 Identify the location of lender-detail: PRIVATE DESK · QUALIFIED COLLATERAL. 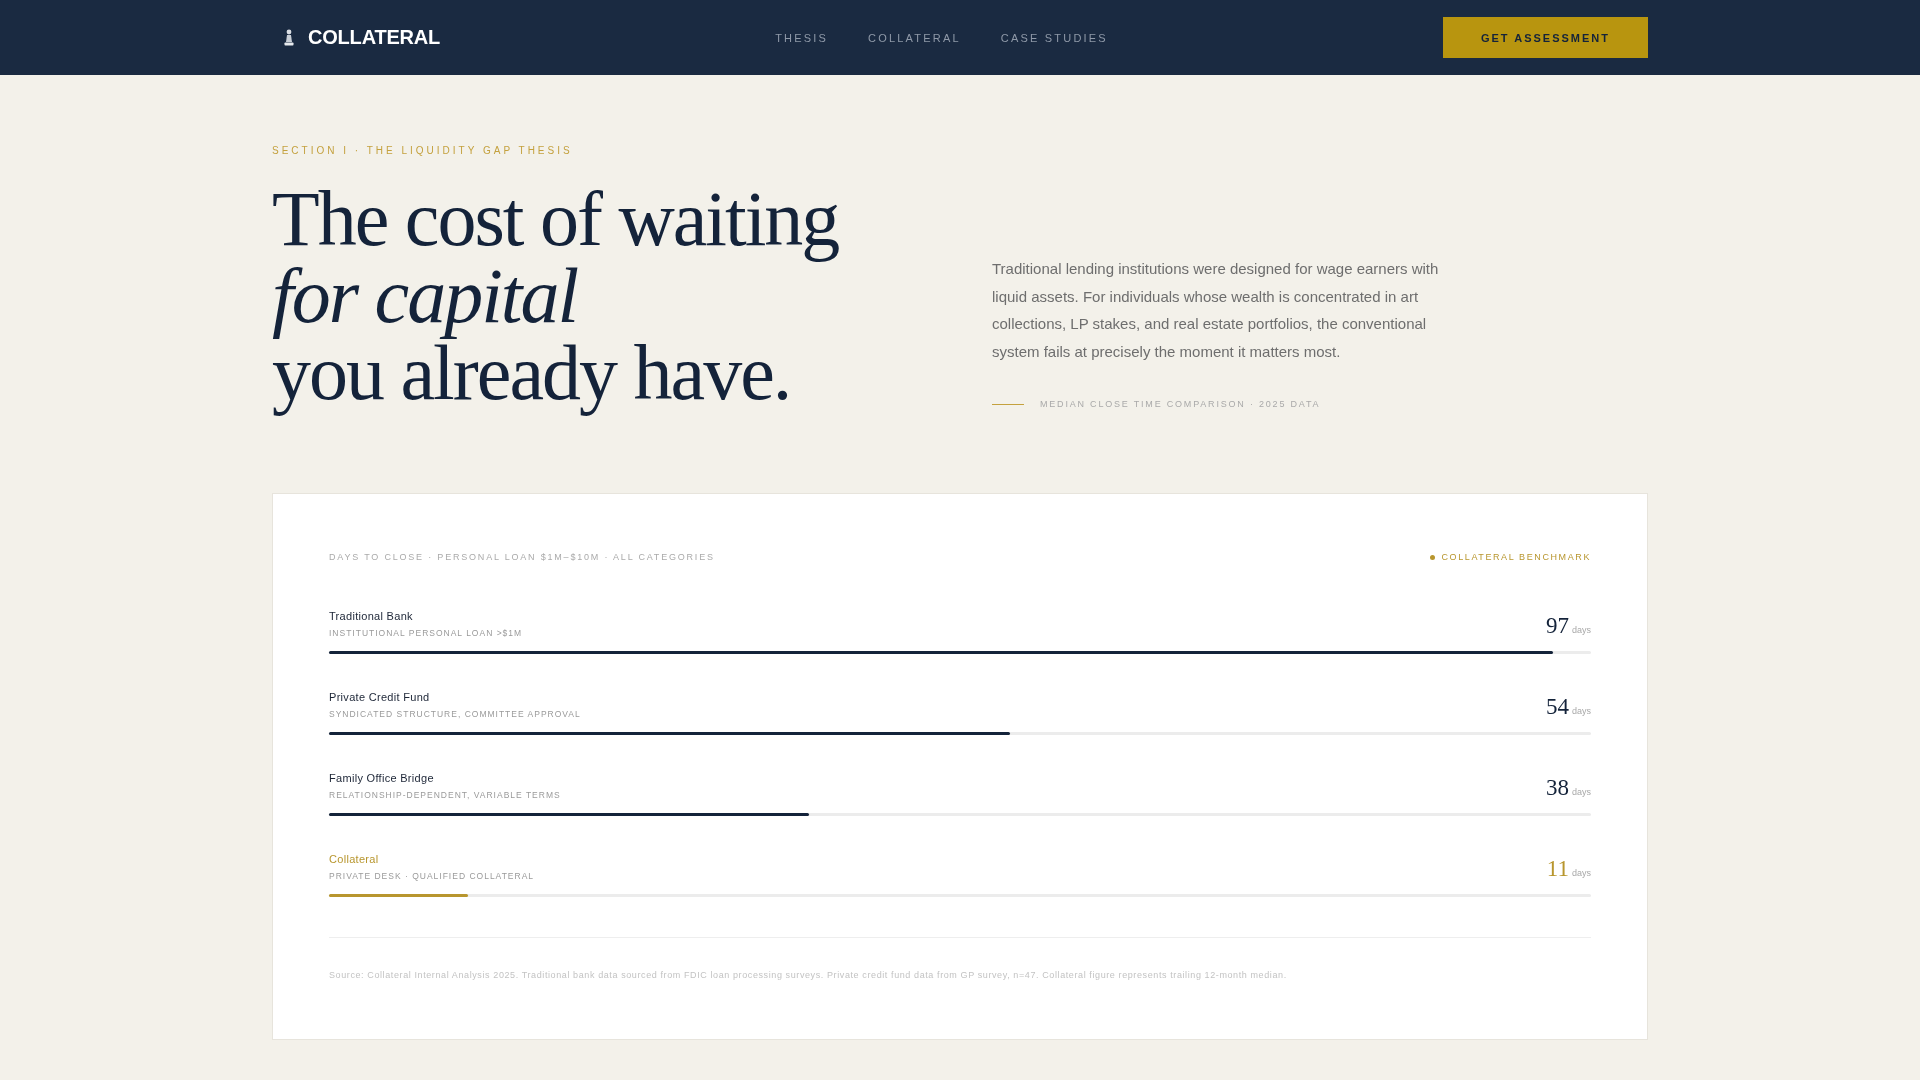
(432, 876).